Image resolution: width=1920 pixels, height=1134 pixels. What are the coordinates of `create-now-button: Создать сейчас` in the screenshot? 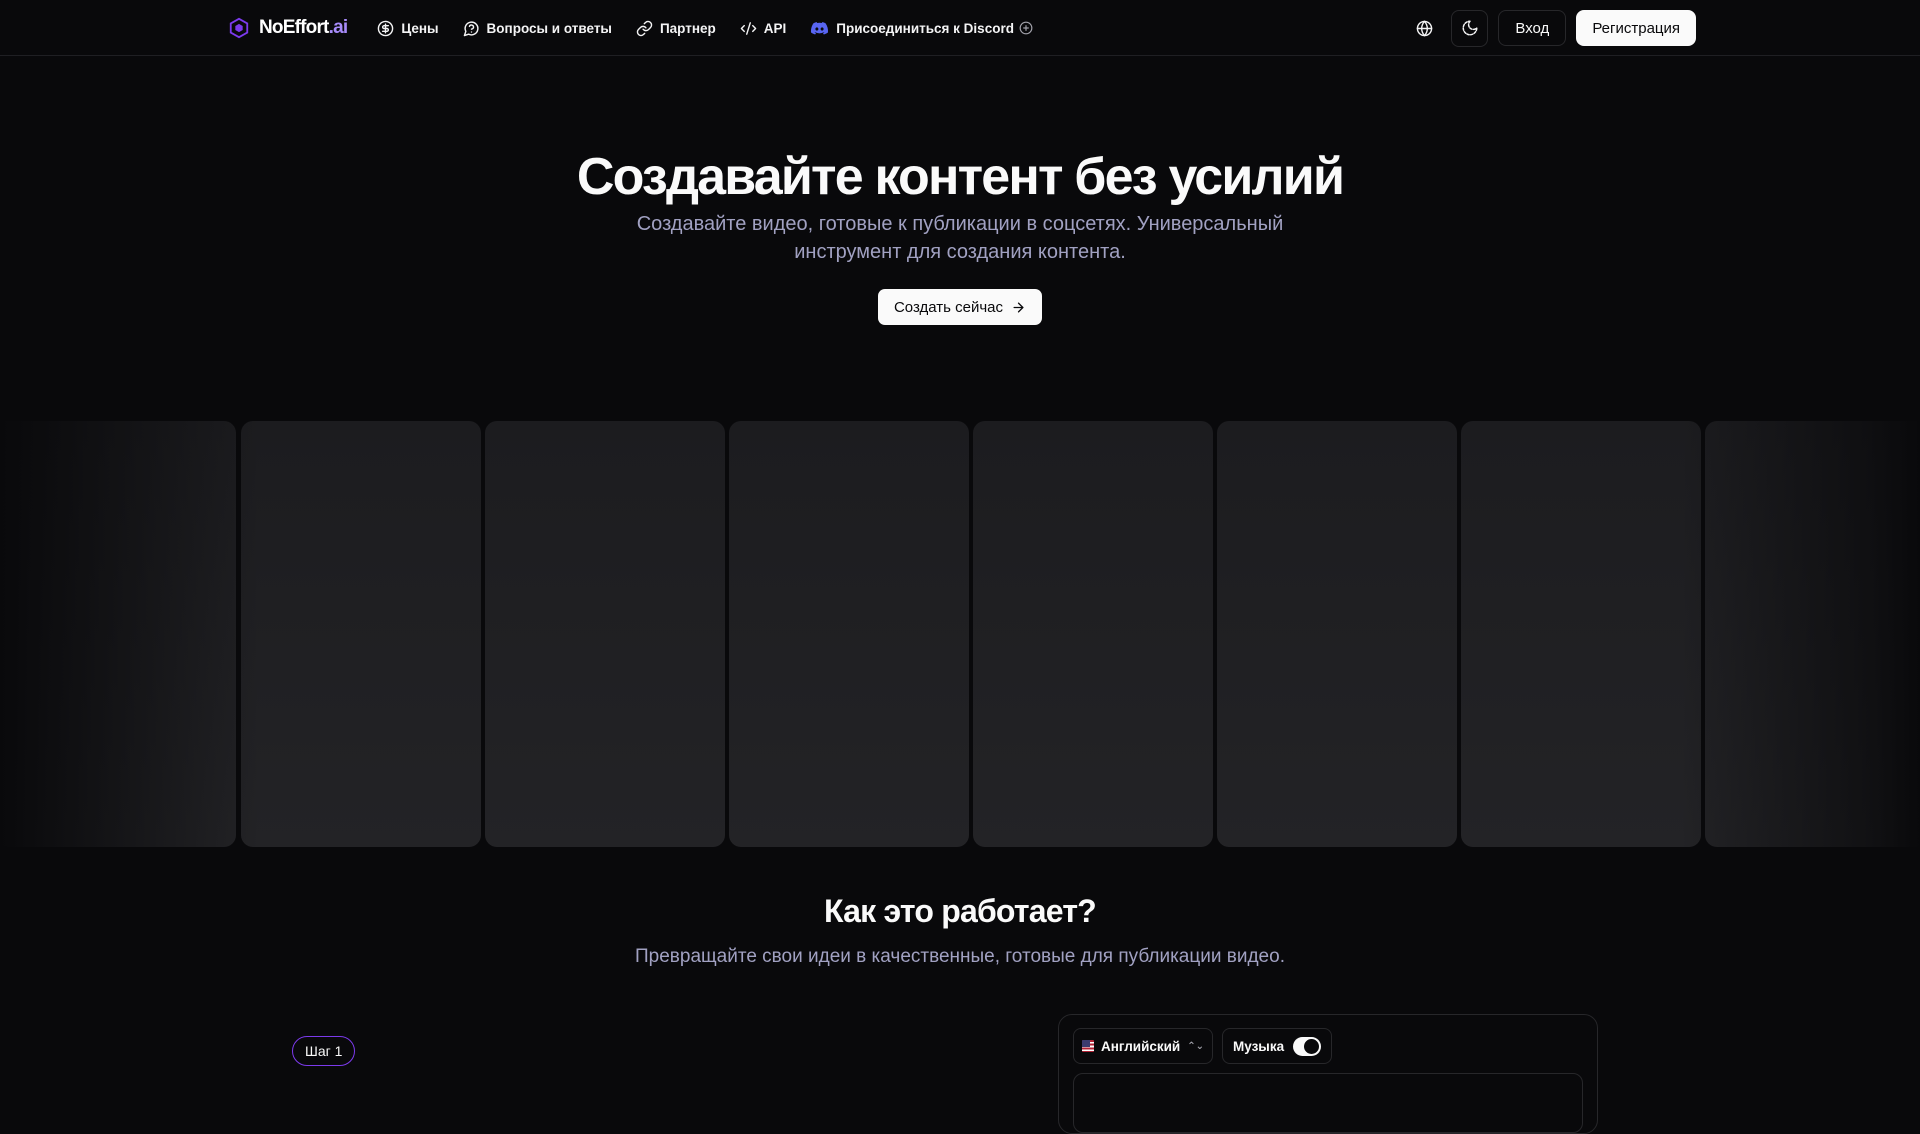 It's located at (960, 307).